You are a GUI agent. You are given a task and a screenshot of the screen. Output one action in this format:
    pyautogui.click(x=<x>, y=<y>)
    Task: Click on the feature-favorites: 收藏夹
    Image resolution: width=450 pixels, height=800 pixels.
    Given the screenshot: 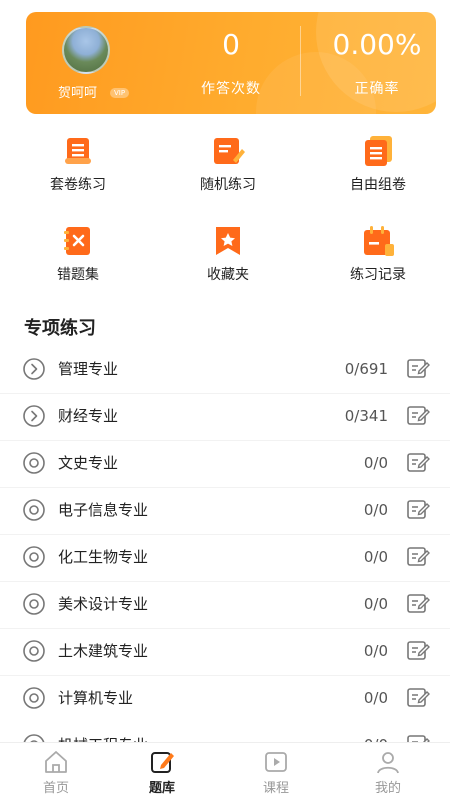 What is the action you would take?
    pyautogui.click(x=228, y=254)
    